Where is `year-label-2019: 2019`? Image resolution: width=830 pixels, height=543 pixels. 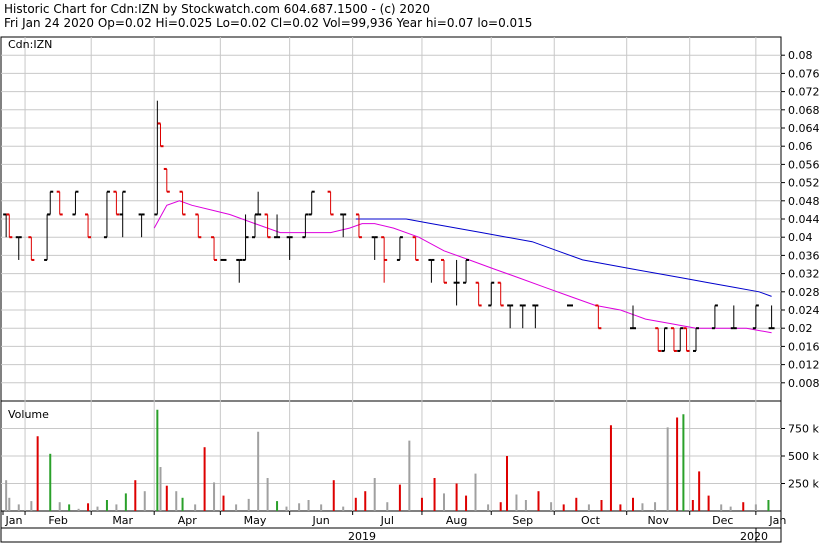 year-label-2019: 2019 is located at coordinates (362, 536).